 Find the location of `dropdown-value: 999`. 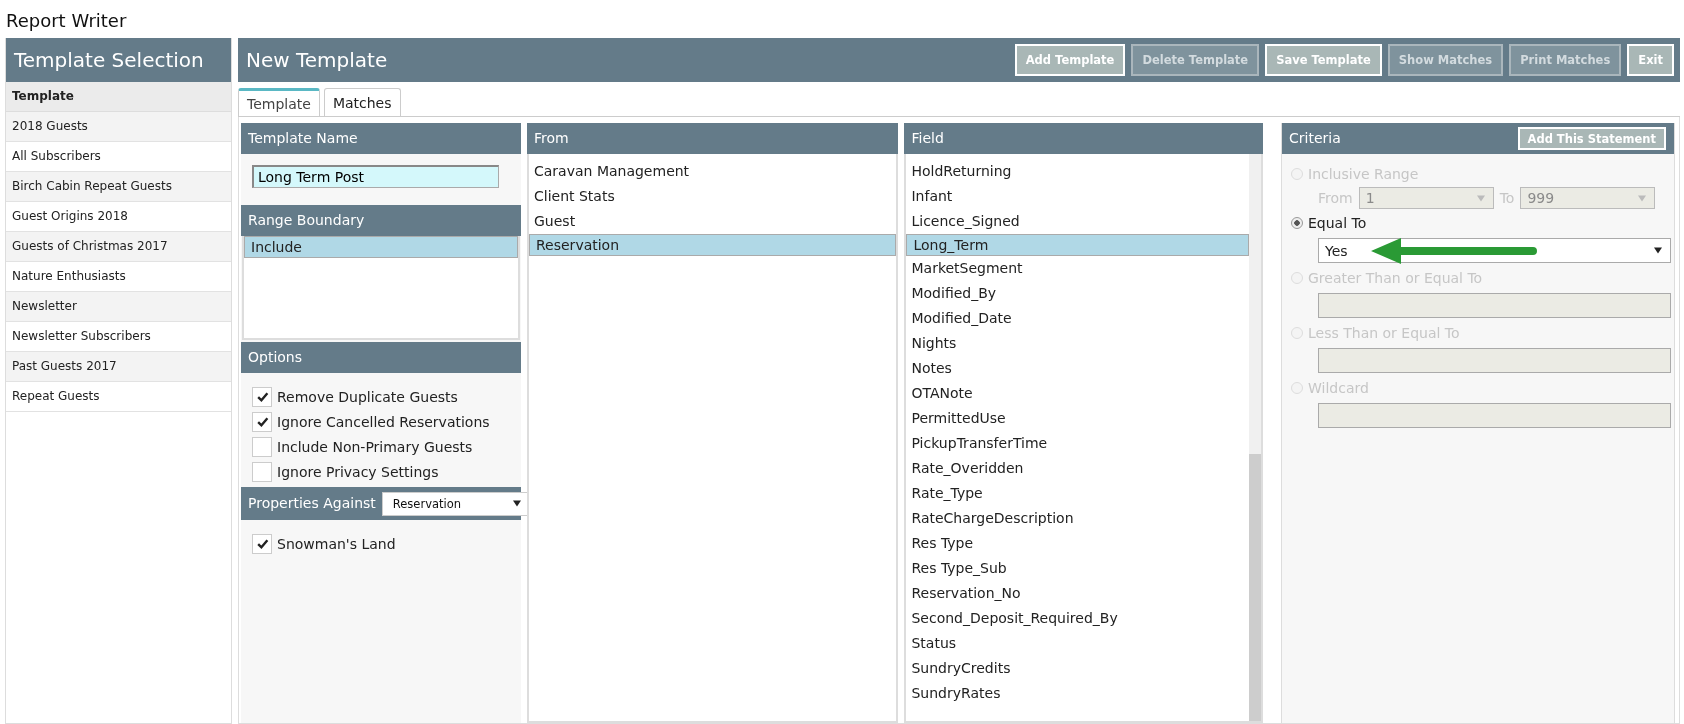

dropdown-value: 999 is located at coordinates (1541, 198).